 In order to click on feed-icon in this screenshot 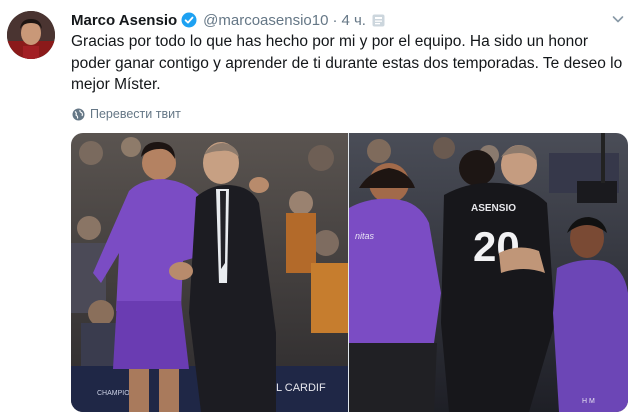, I will do `click(378, 20)`.